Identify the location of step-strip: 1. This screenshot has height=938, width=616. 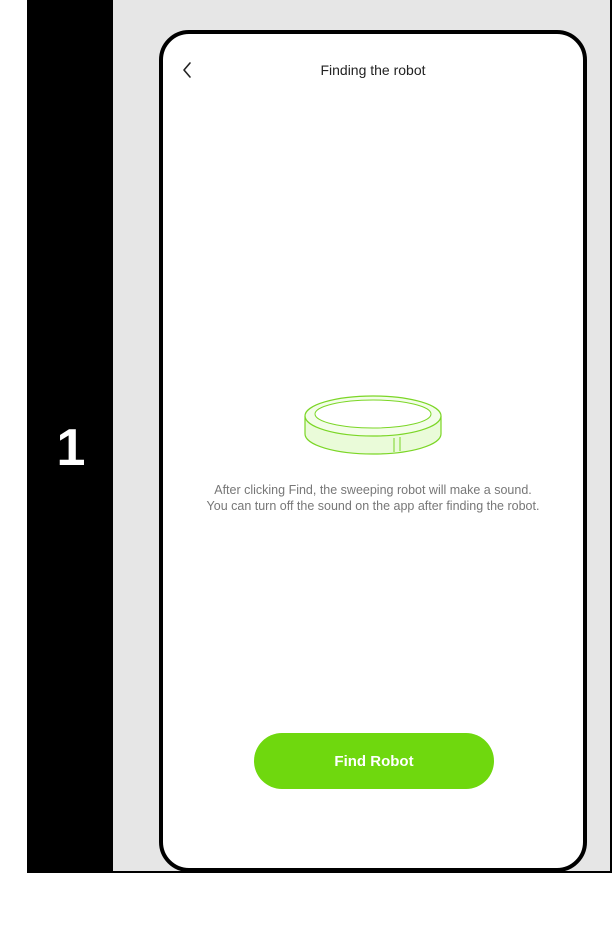
(71, 435).